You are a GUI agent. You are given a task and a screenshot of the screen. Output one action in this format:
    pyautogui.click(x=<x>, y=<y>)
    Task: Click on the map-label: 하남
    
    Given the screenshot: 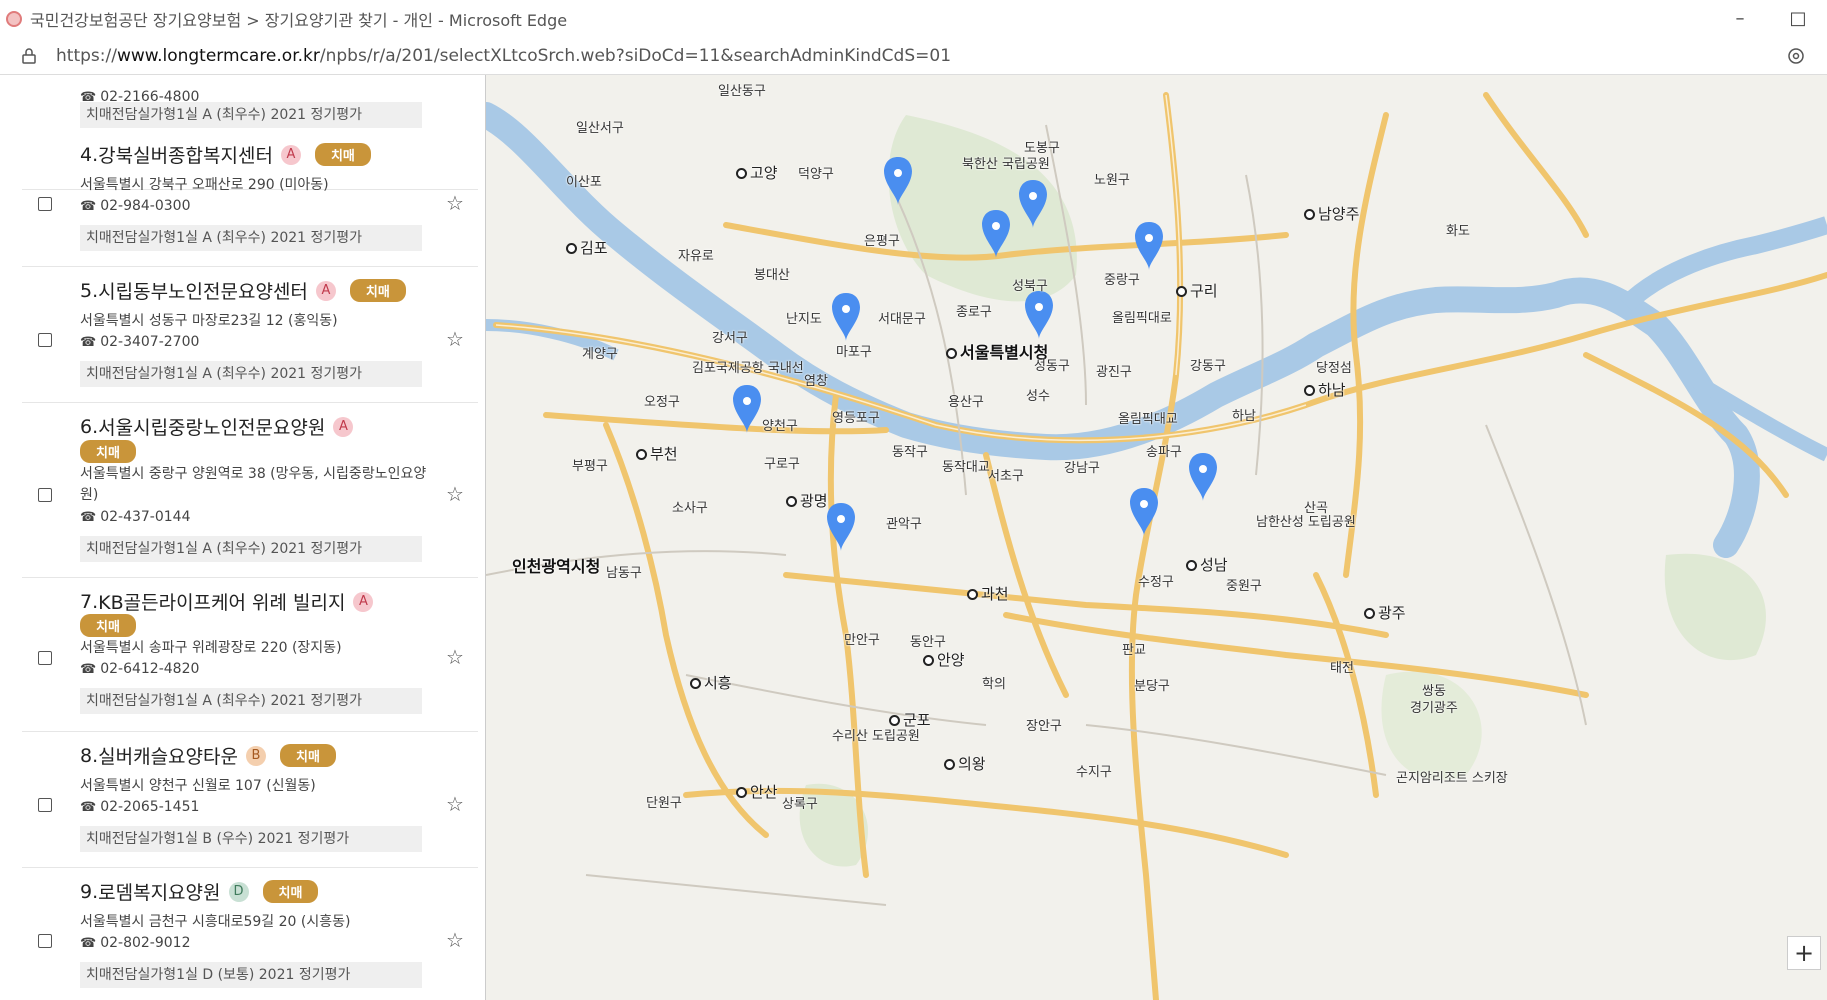 What is the action you would take?
    pyautogui.click(x=1244, y=416)
    